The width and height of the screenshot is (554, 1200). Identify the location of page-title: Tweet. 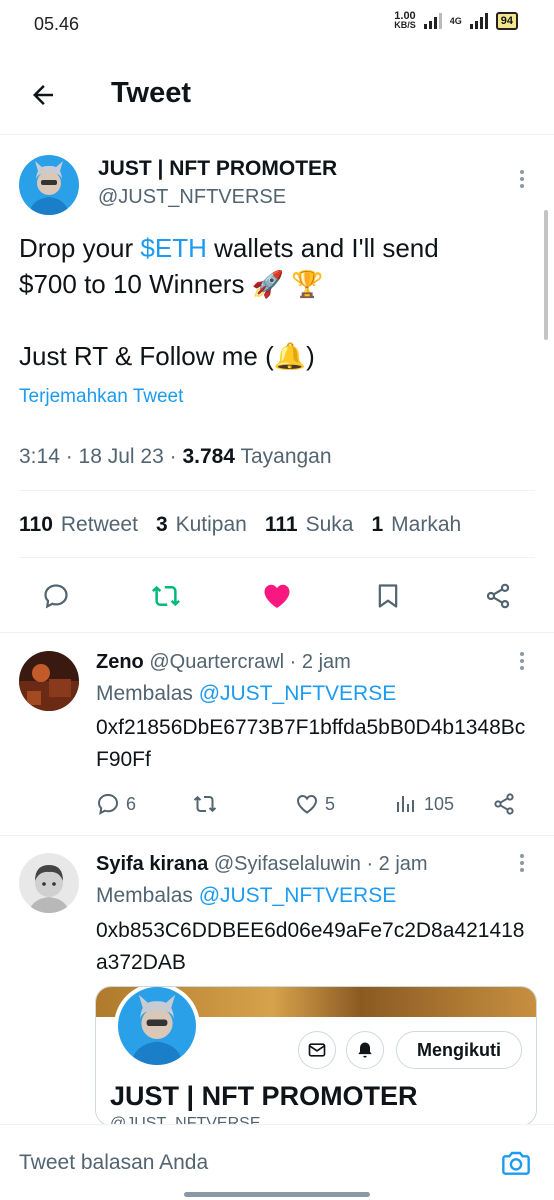
(151, 93).